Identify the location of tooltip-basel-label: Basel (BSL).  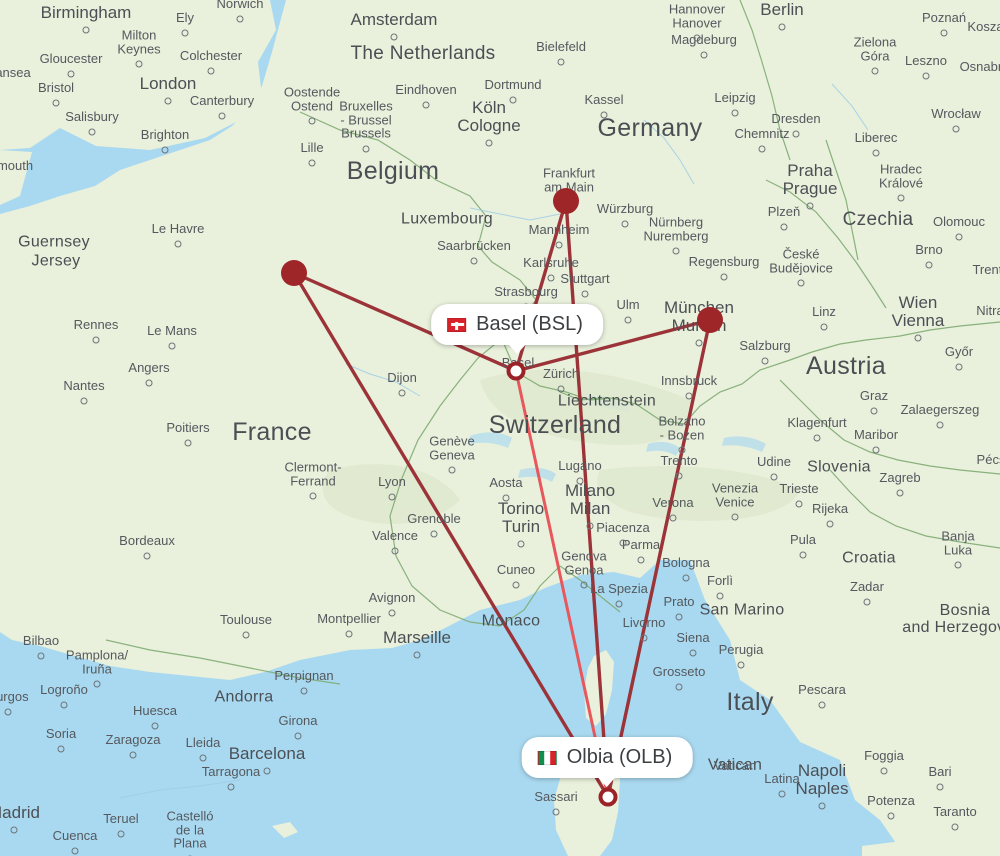
(529, 324).